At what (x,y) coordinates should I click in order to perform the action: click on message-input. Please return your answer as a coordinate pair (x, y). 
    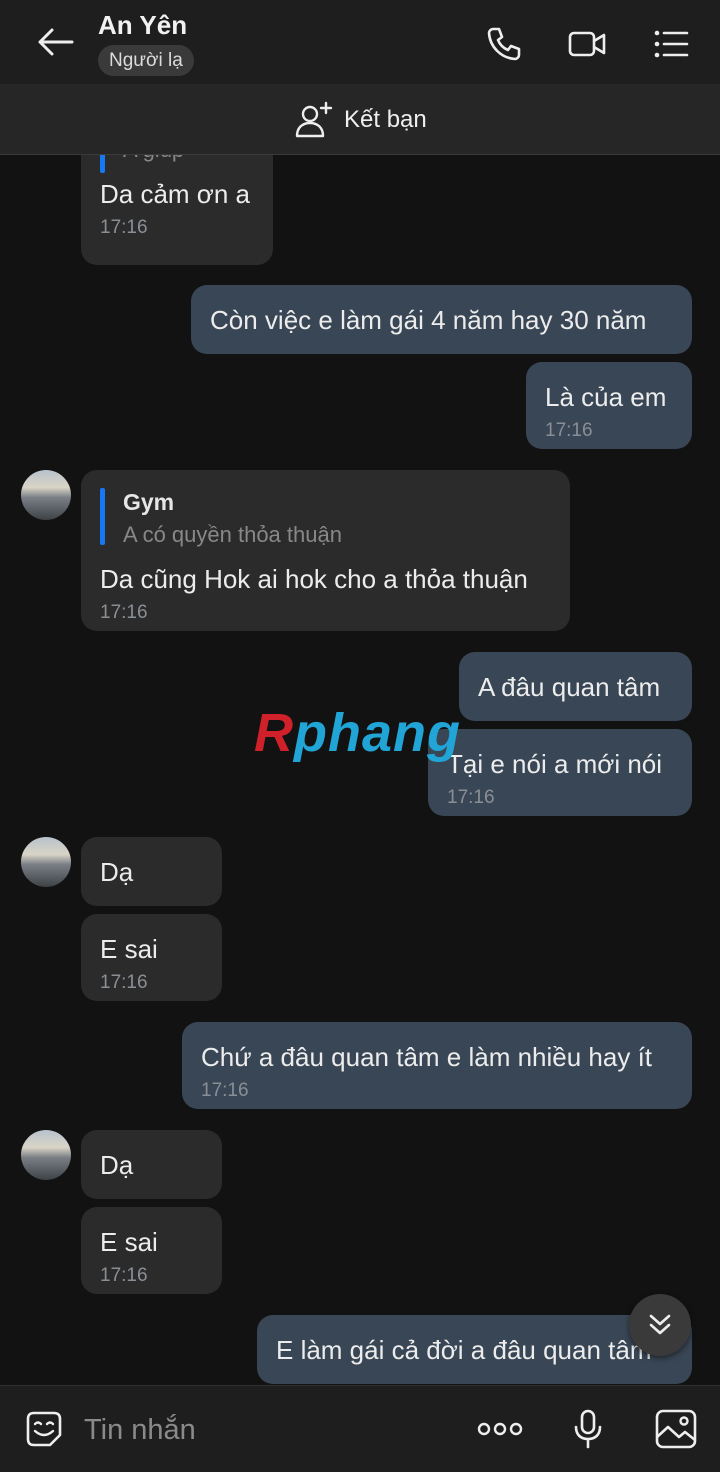
    Looking at the image, I should click on (264, 1430).